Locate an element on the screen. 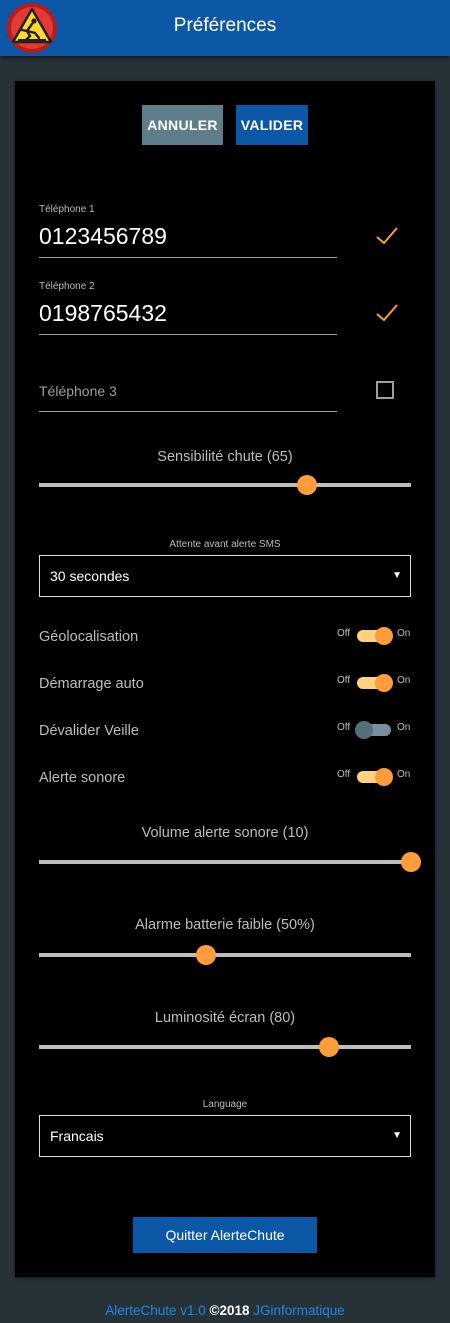  footer: AlerteChute v1.0 ©2018 JGinformatique is located at coordinates (225, 1310).